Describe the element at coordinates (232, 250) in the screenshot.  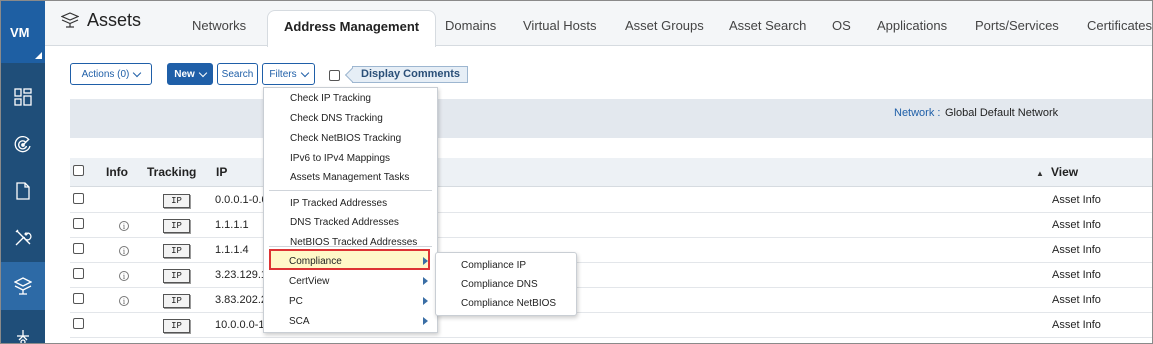
I see `ip-cell: 1.1.1.4` at that location.